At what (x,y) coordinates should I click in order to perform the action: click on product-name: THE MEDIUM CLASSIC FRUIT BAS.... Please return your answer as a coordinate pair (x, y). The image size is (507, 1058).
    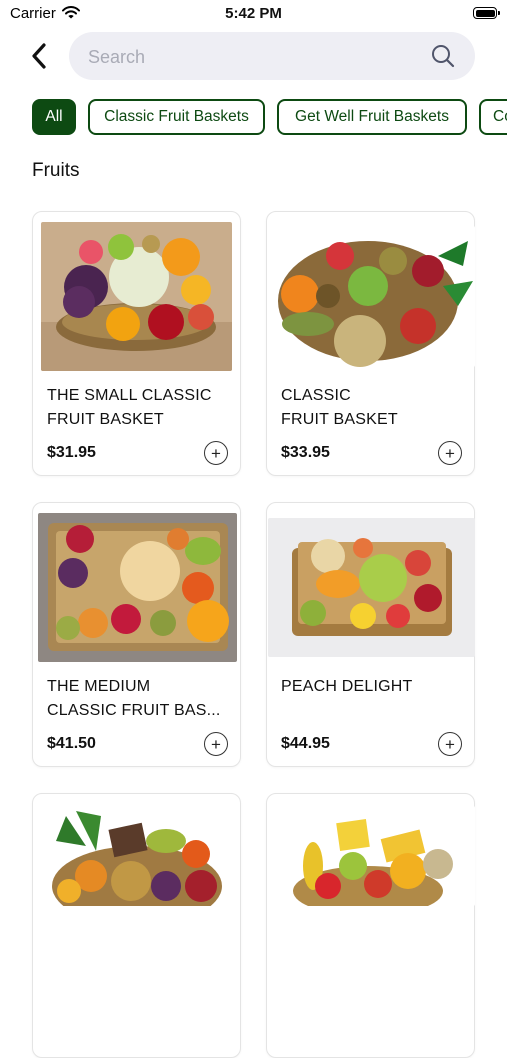
    Looking at the image, I should click on (137, 699).